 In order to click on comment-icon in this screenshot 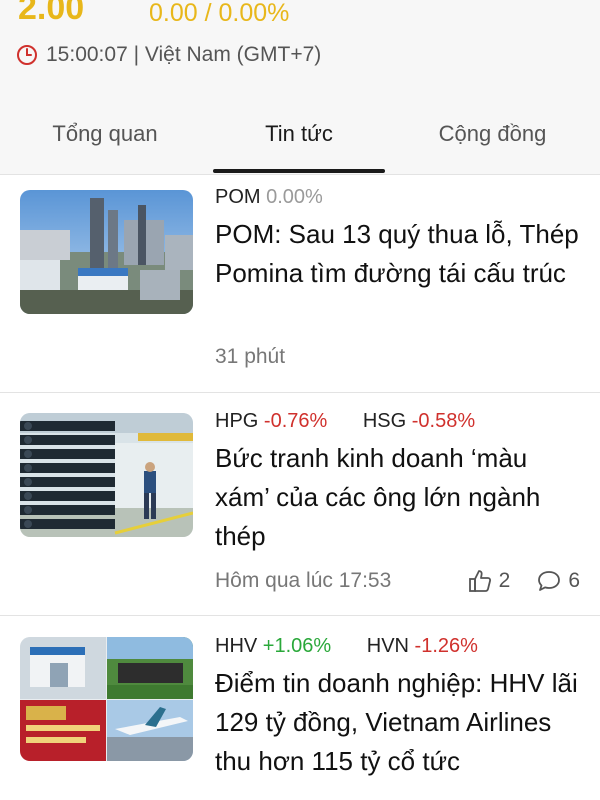, I will do `click(549, 581)`.